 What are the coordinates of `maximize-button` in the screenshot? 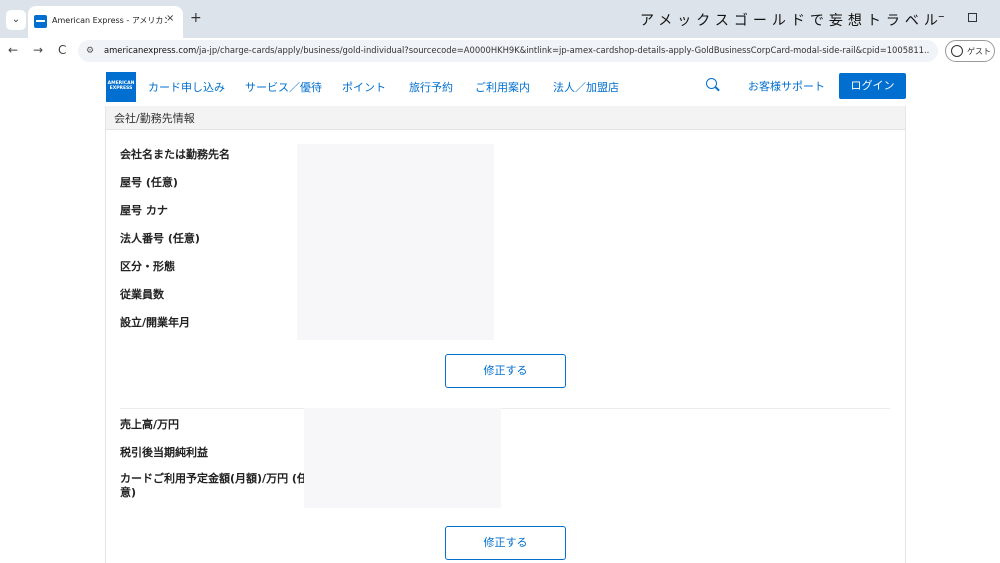 It's located at (972, 17).